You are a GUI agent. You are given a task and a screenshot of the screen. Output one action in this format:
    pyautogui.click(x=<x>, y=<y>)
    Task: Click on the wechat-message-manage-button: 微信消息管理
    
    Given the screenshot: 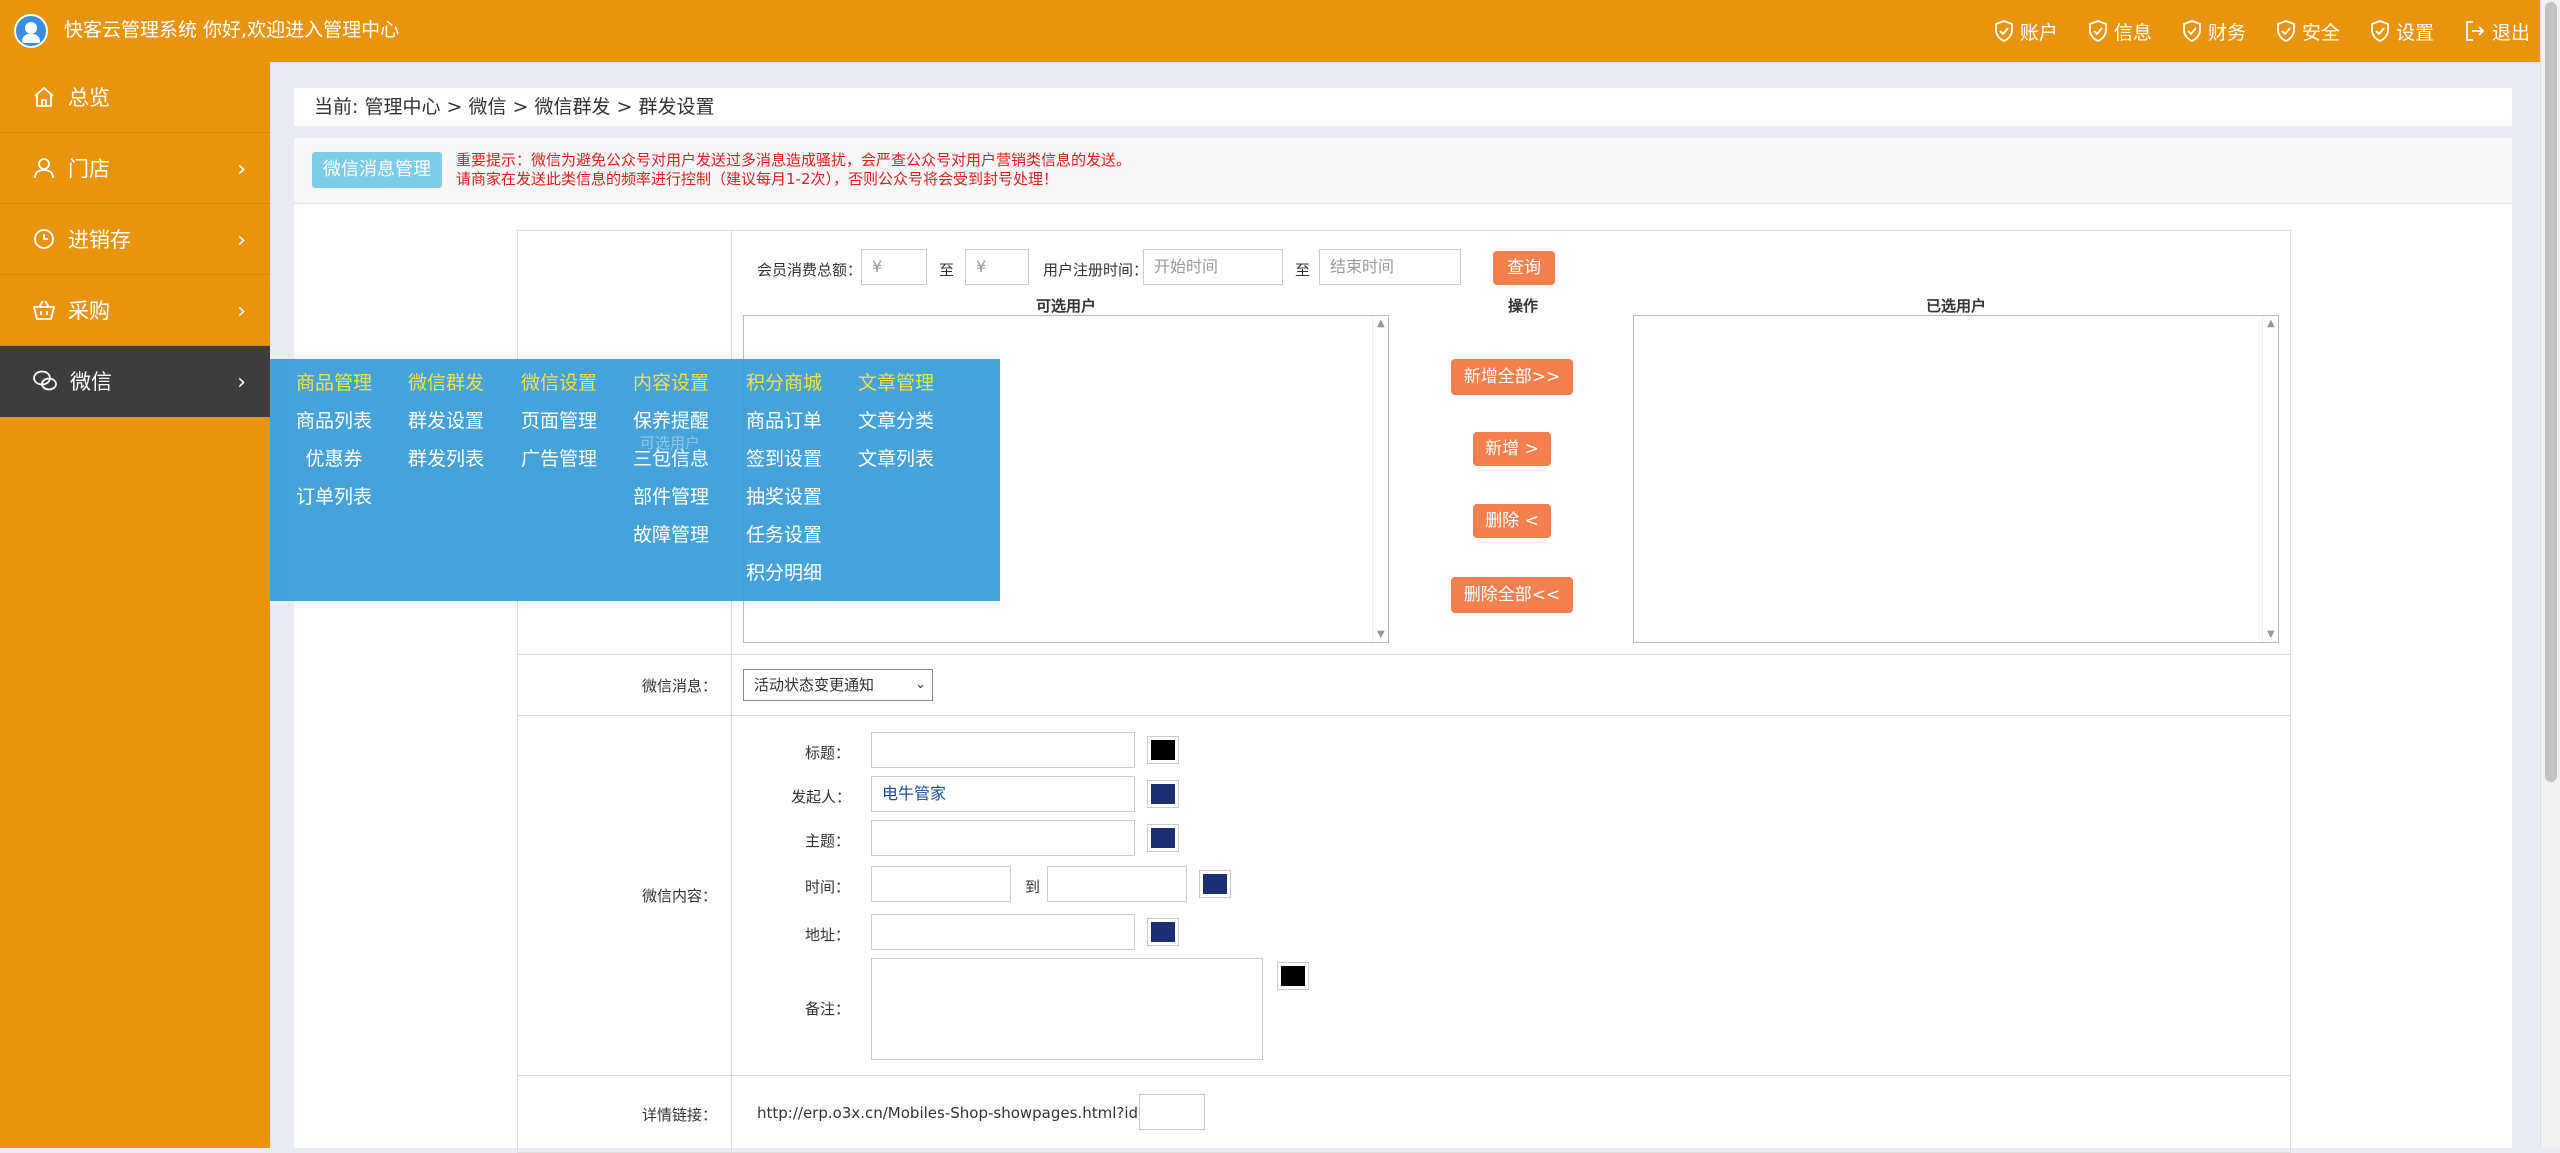 What is the action you would take?
    pyautogui.click(x=377, y=170)
    